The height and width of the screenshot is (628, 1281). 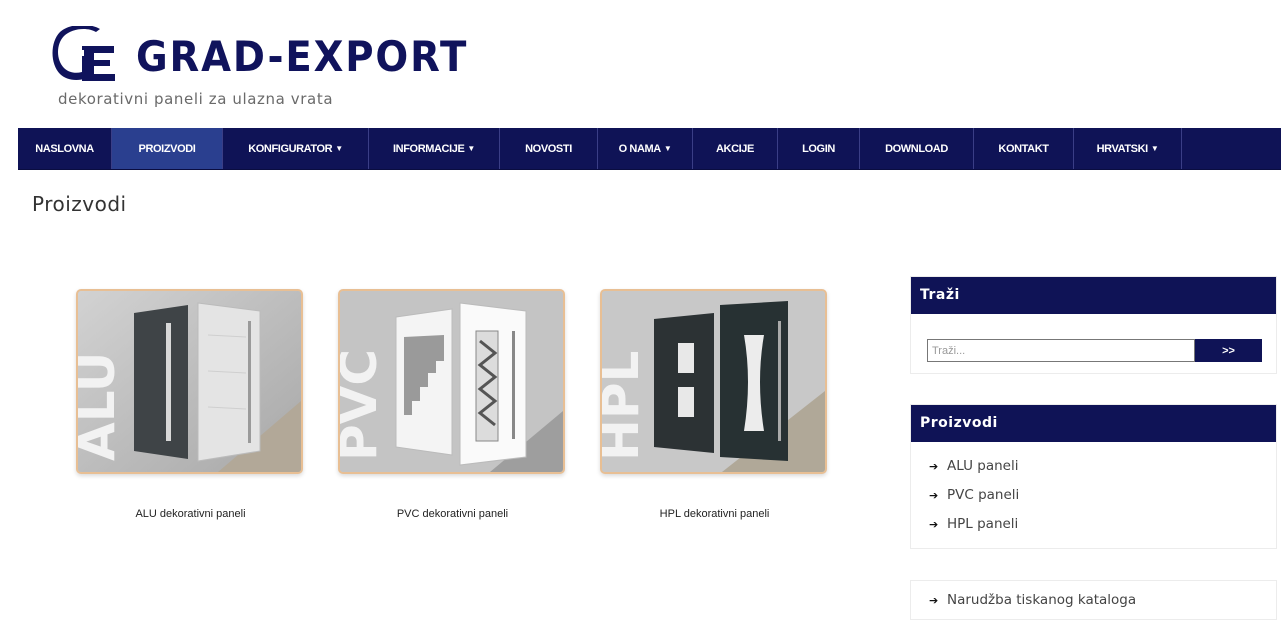 What do you see at coordinates (167, 148) in the screenshot?
I see `nav-item-proizvodi: PROIZVODI` at bounding box center [167, 148].